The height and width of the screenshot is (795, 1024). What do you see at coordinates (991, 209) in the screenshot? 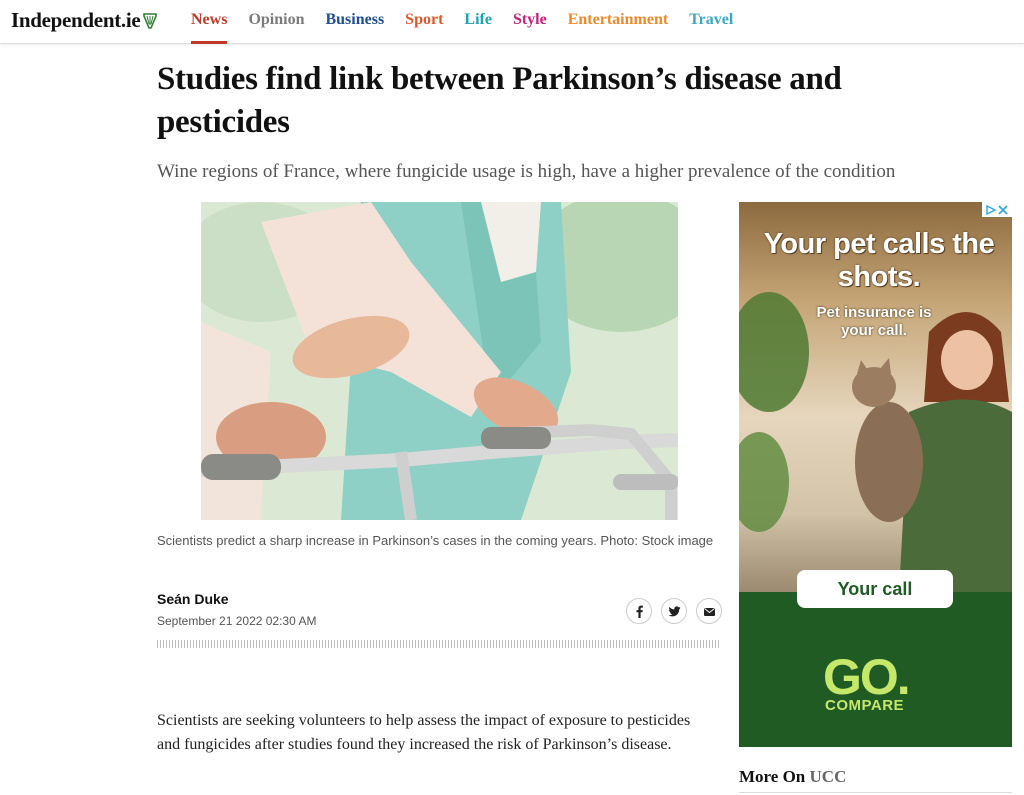
I see `adchoices-triangle-icon` at bounding box center [991, 209].